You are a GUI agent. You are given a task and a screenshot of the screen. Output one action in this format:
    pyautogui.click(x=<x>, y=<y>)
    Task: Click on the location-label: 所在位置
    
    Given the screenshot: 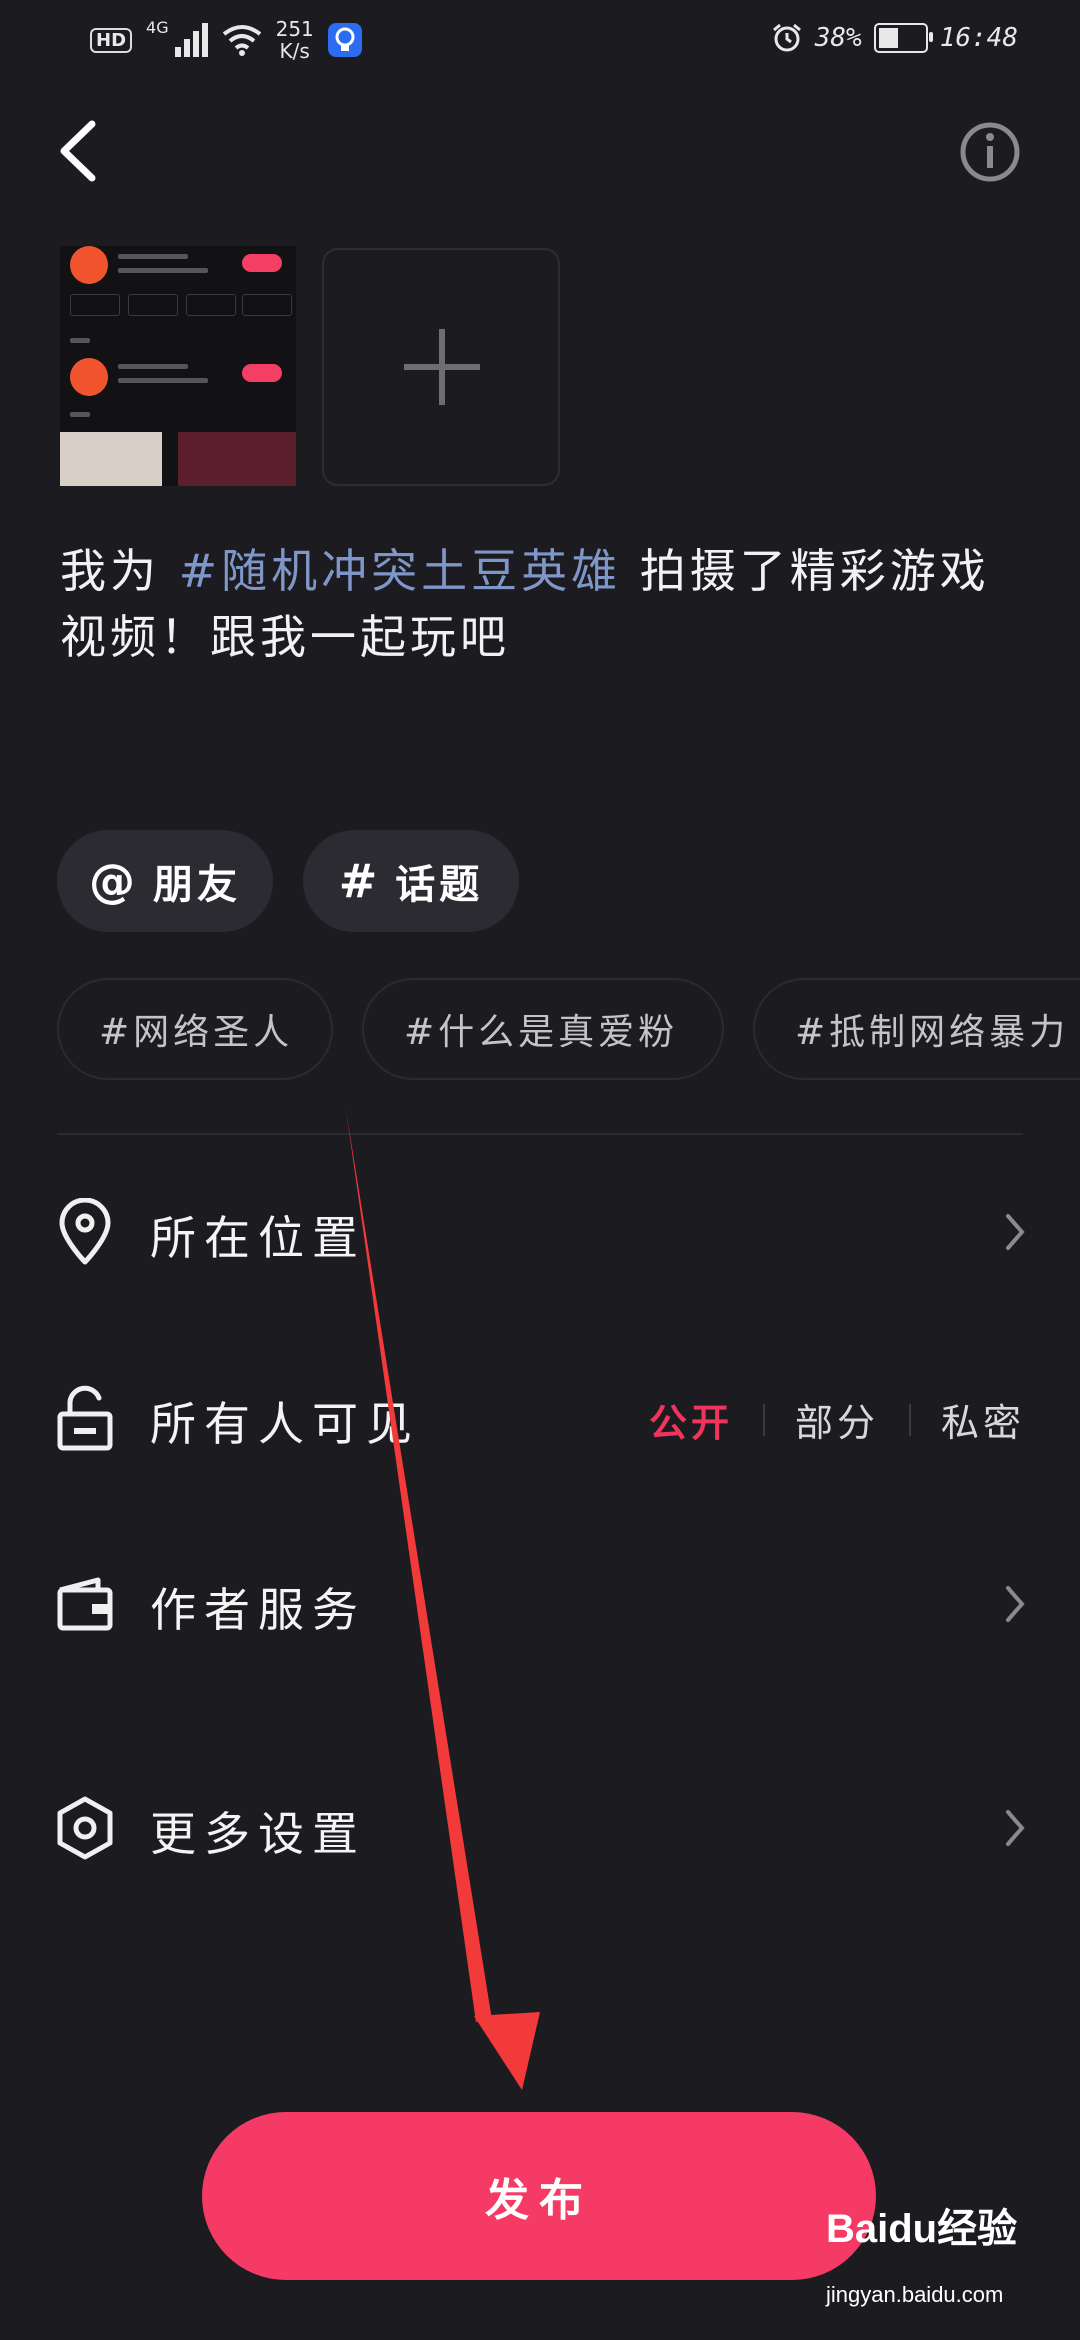 What is the action you would take?
    pyautogui.click(x=258, y=1238)
    